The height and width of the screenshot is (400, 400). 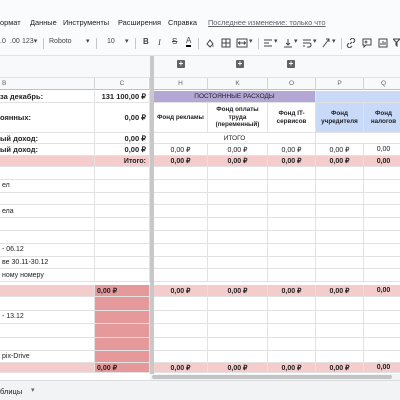 What do you see at coordinates (182, 22) in the screenshot?
I see `menu-help: Справка` at bounding box center [182, 22].